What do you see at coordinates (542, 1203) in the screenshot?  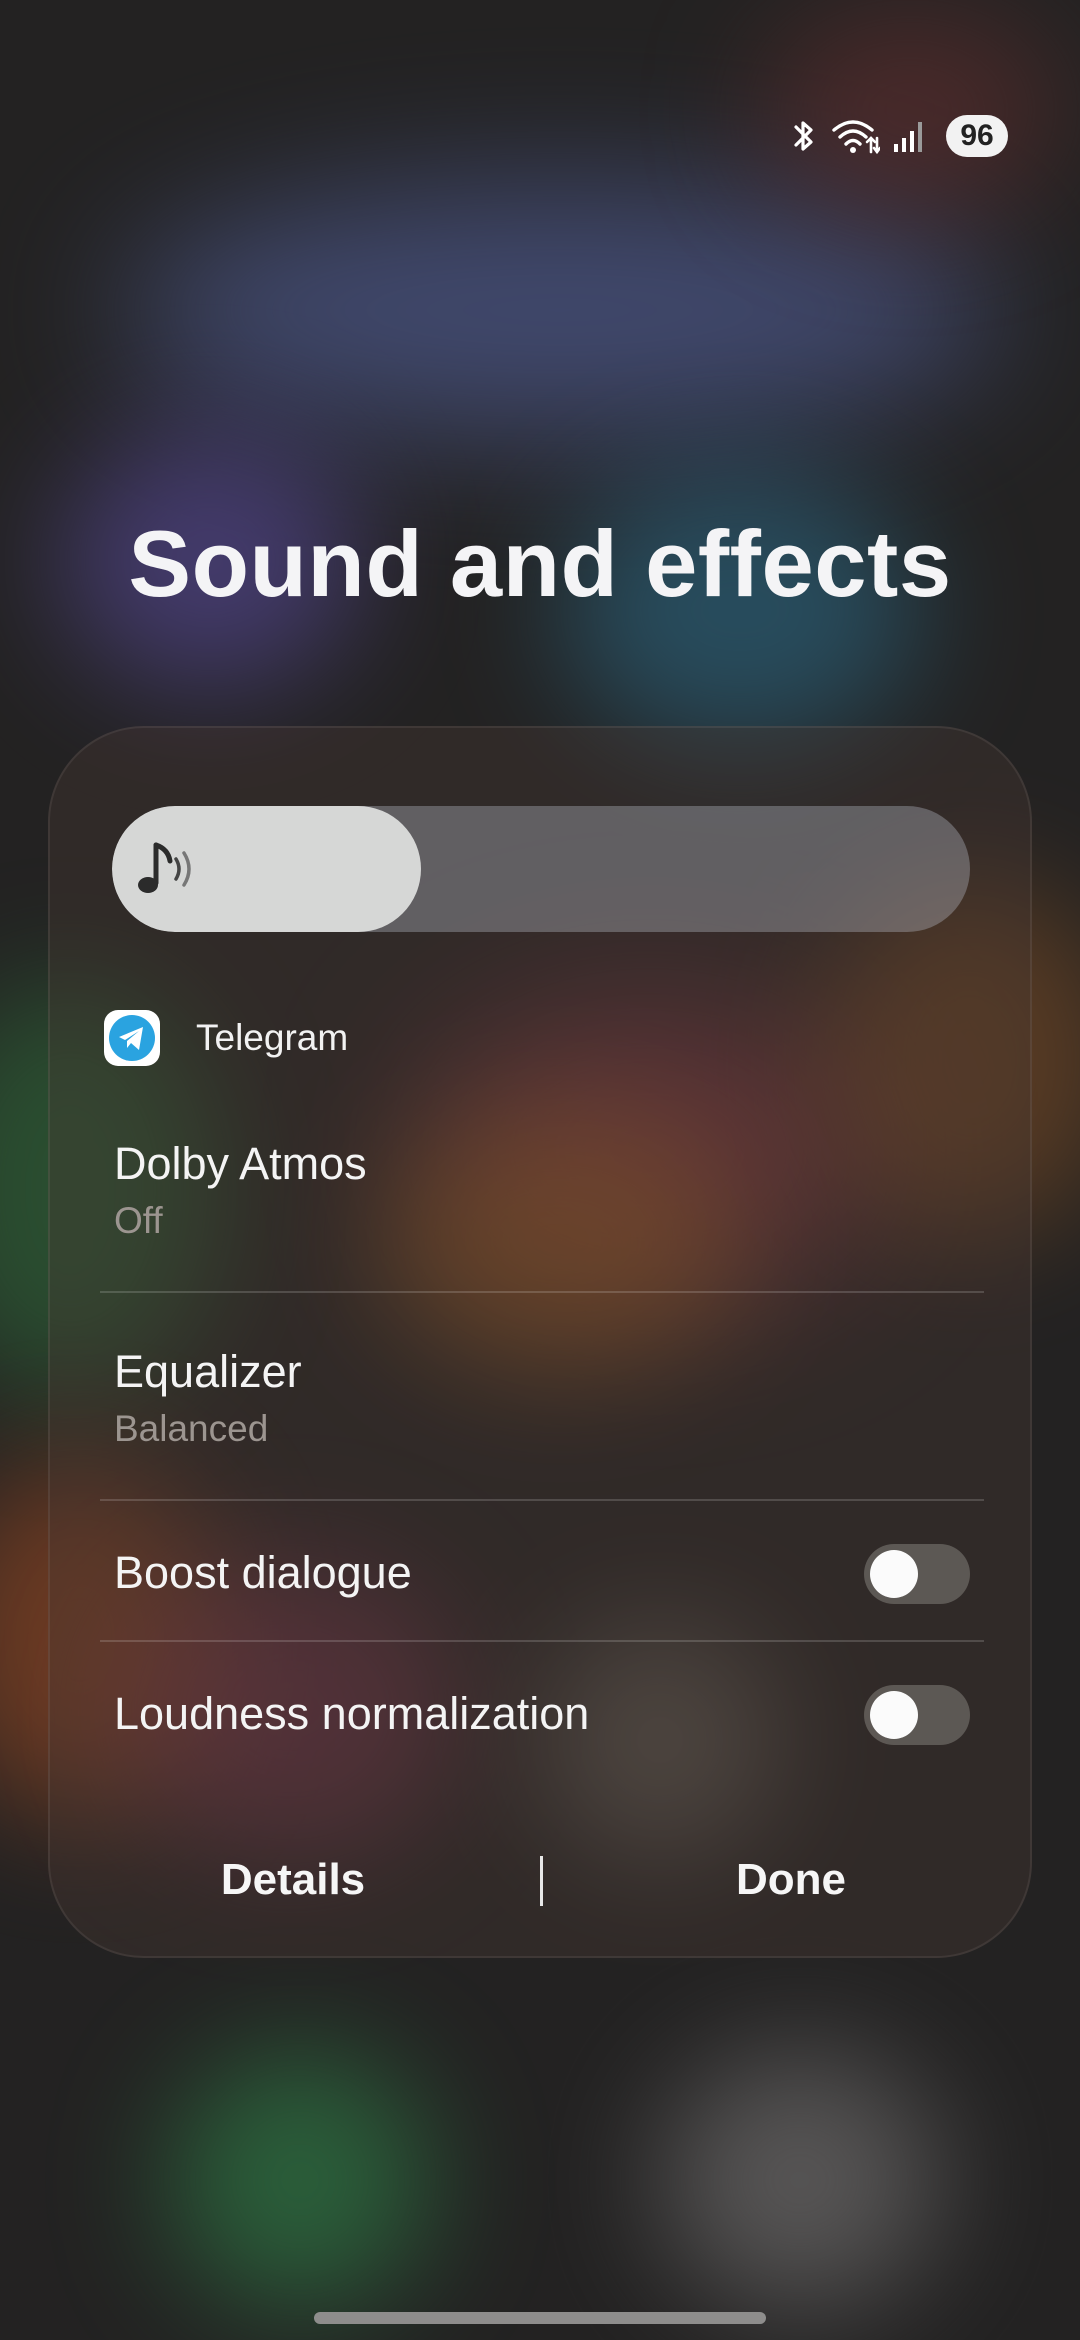 I see `dolby-atmos-row: Dolby Atmos Off` at bounding box center [542, 1203].